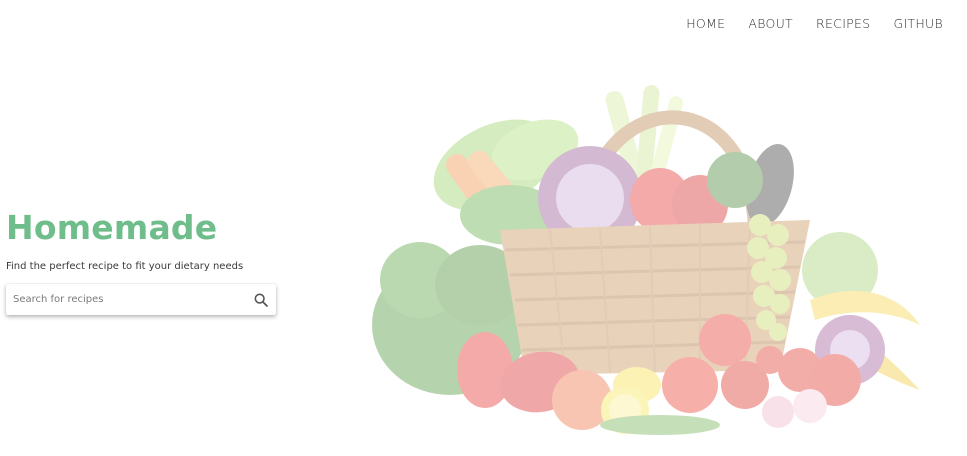  I want to click on search-bar, so click(141, 299).